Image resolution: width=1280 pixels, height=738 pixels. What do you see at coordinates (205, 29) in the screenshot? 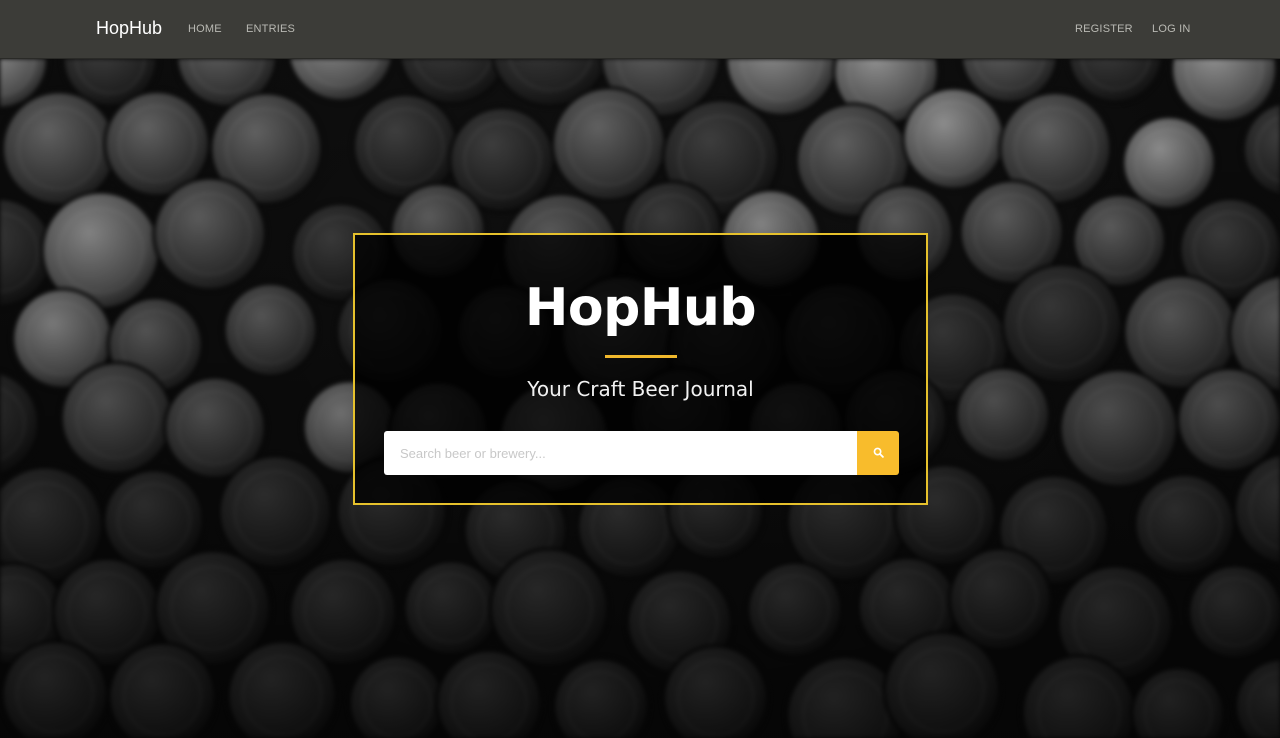
I see `nav-link-home: HOME` at bounding box center [205, 29].